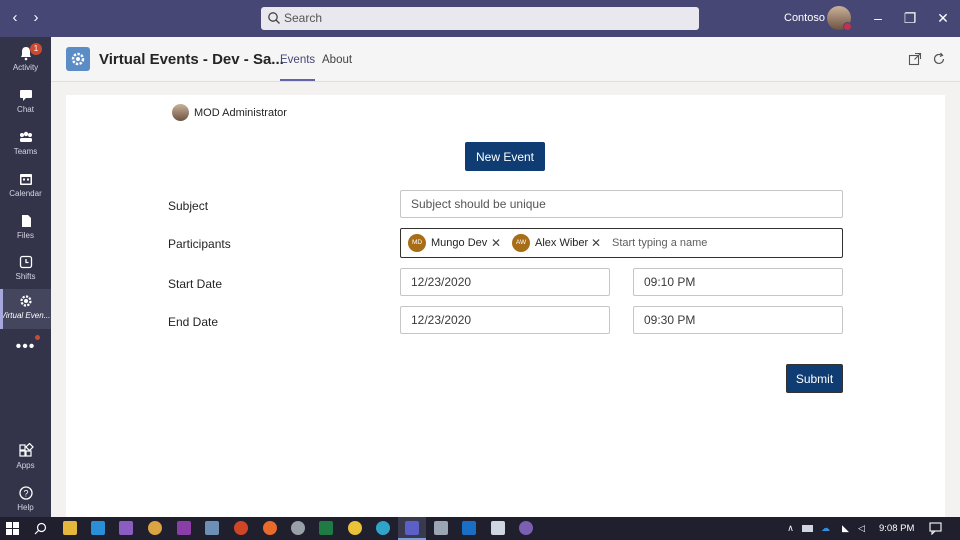 This screenshot has width=960, height=540. Describe the element at coordinates (193, 322) in the screenshot. I see `end-date-label: End Date` at that location.